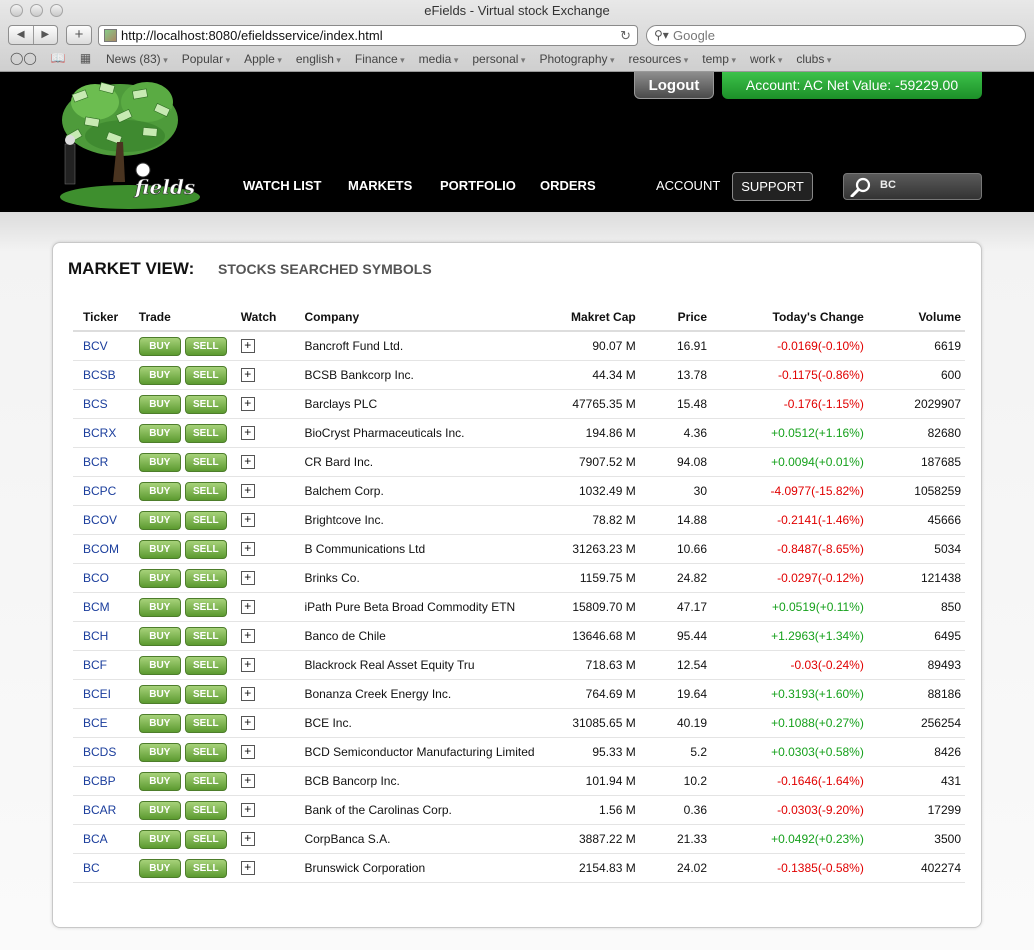 This screenshot has width=1034, height=950. What do you see at coordinates (101, 520) in the screenshot?
I see `ticker-link: BCOV` at bounding box center [101, 520].